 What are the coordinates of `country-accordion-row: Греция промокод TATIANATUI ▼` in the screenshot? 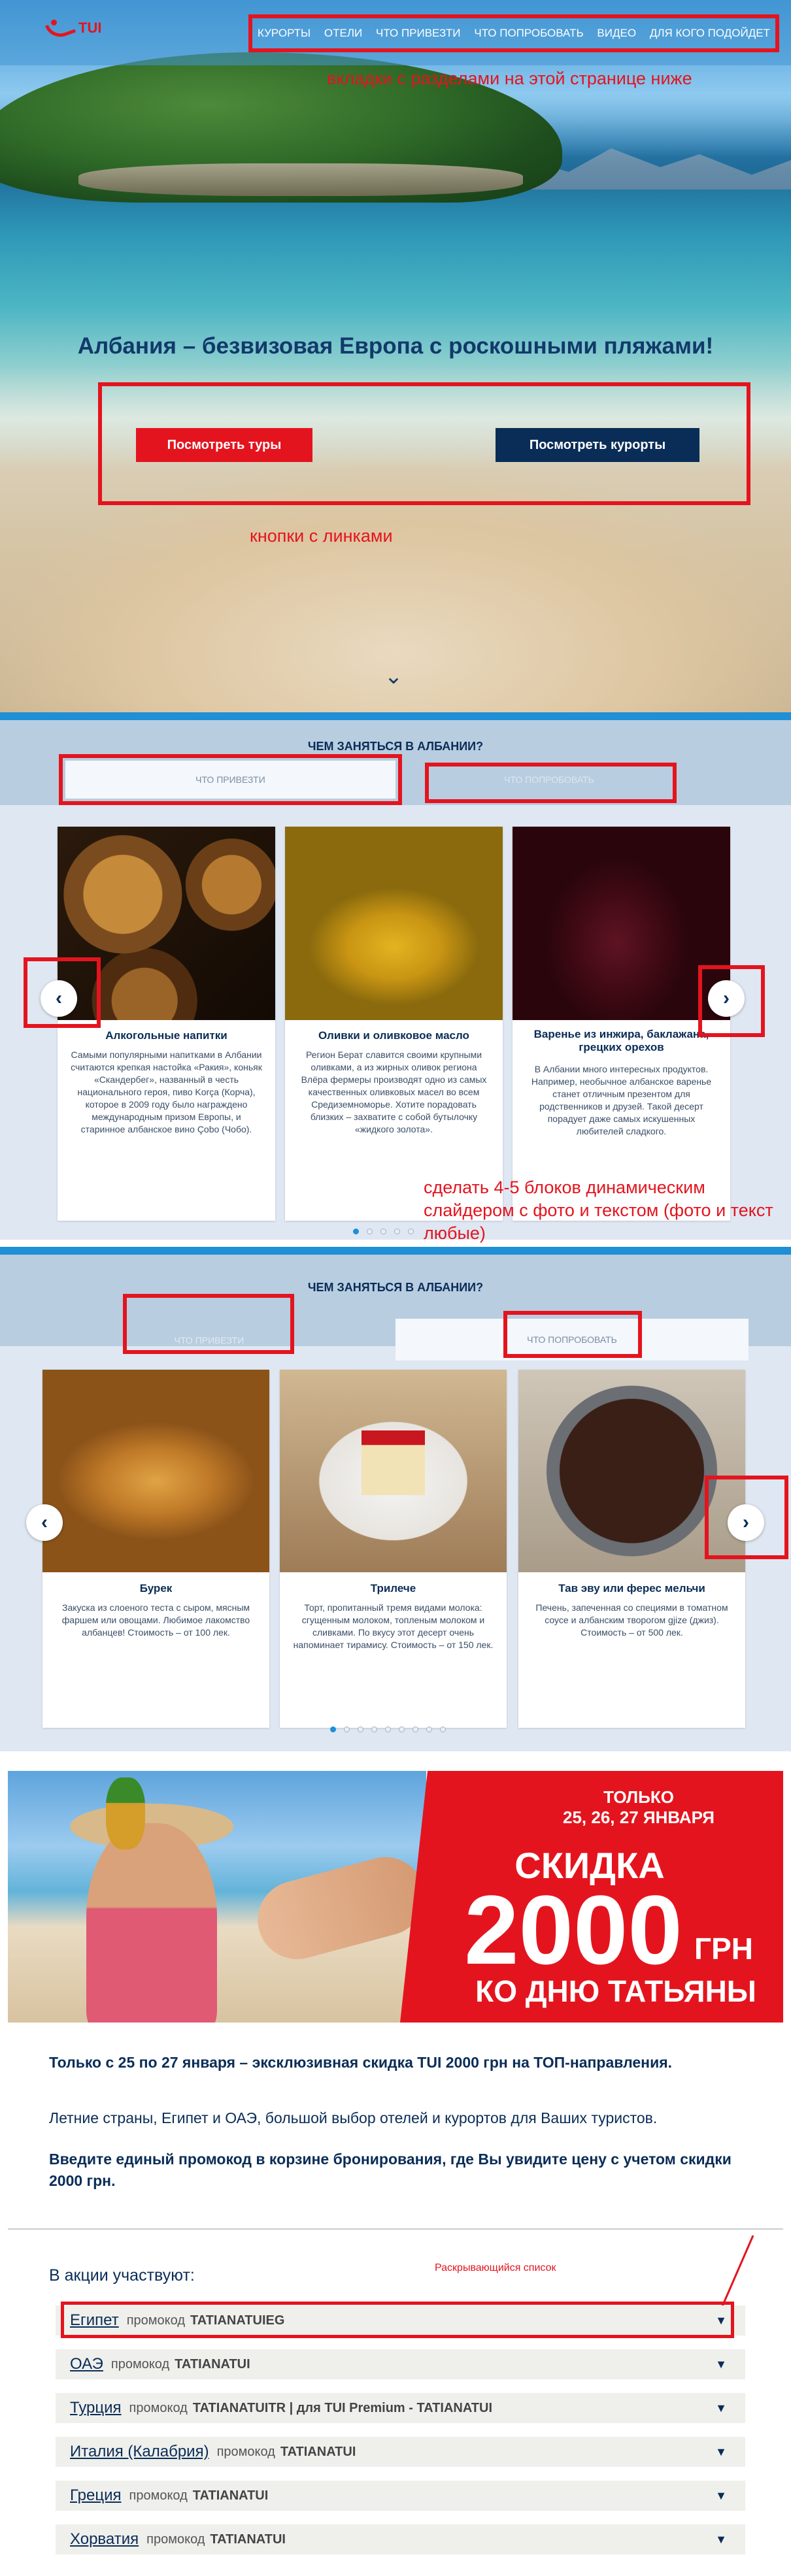 It's located at (400, 2496).